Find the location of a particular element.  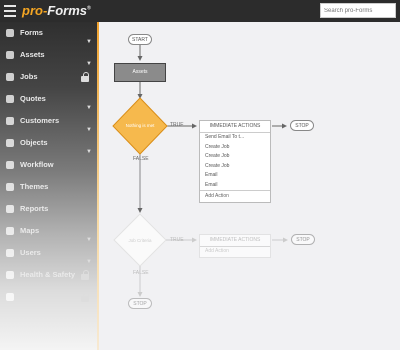

immediate-actions-panel: IMMEDIATE ACTIONS Add Action is located at coordinates (235, 246).